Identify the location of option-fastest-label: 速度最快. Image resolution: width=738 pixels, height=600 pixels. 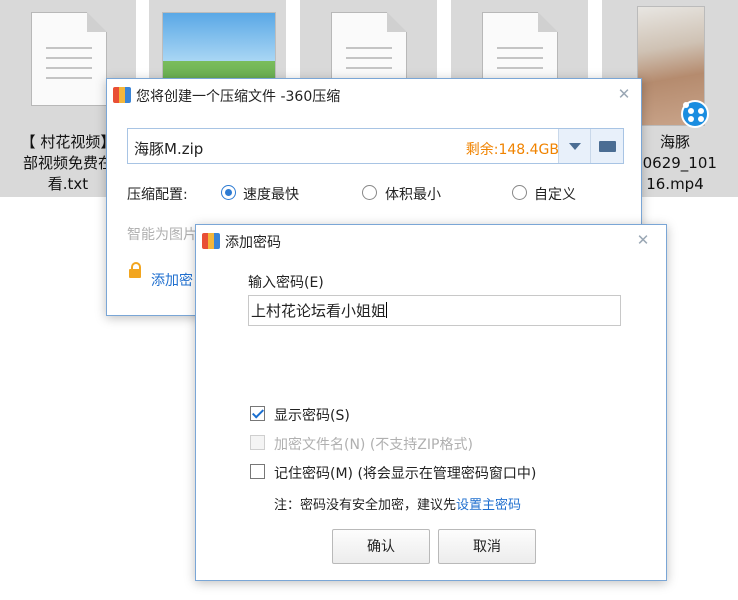
(271, 194).